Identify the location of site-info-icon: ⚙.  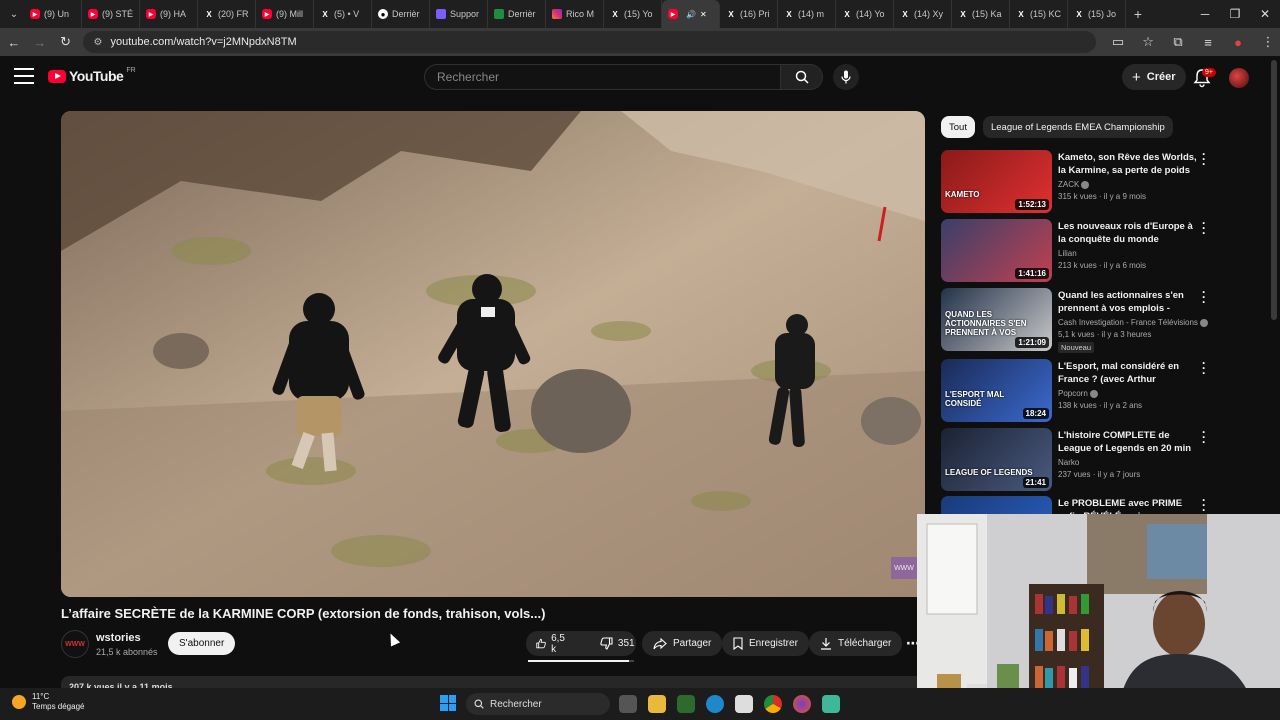
(97, 42).